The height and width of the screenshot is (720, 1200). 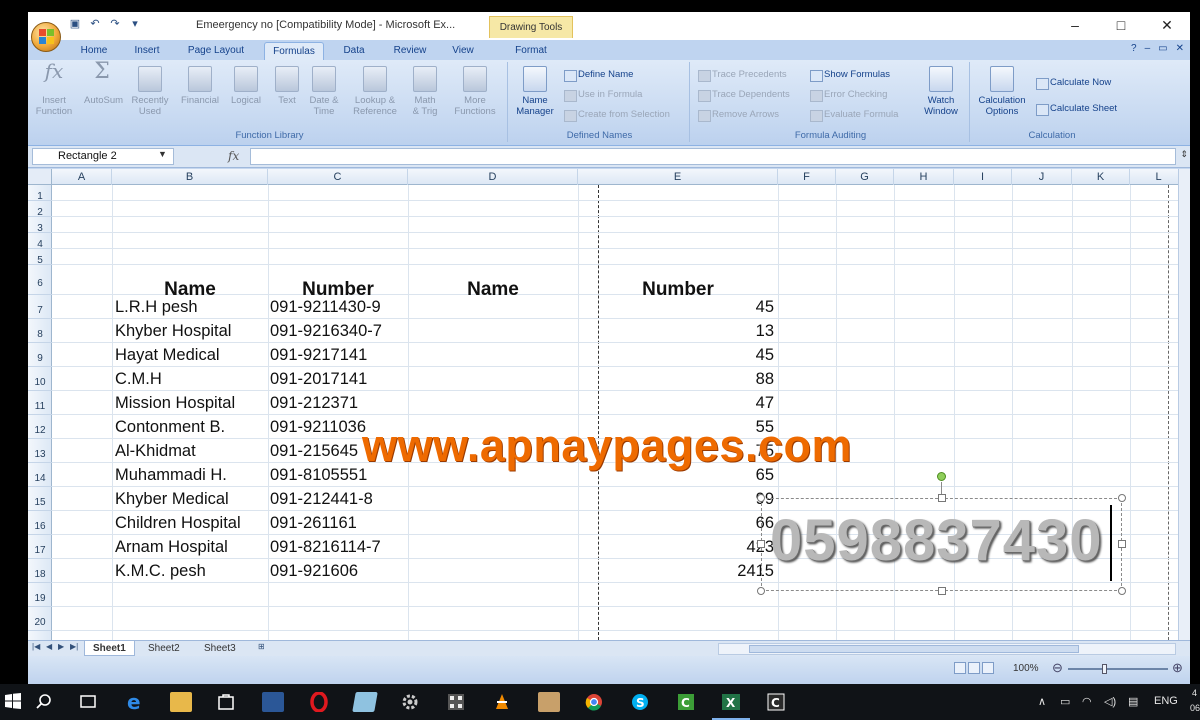 What do you see at coordinates (983, 177) in the screenshot?
I see `column-header-i: I` at bounding box center [983, 177].